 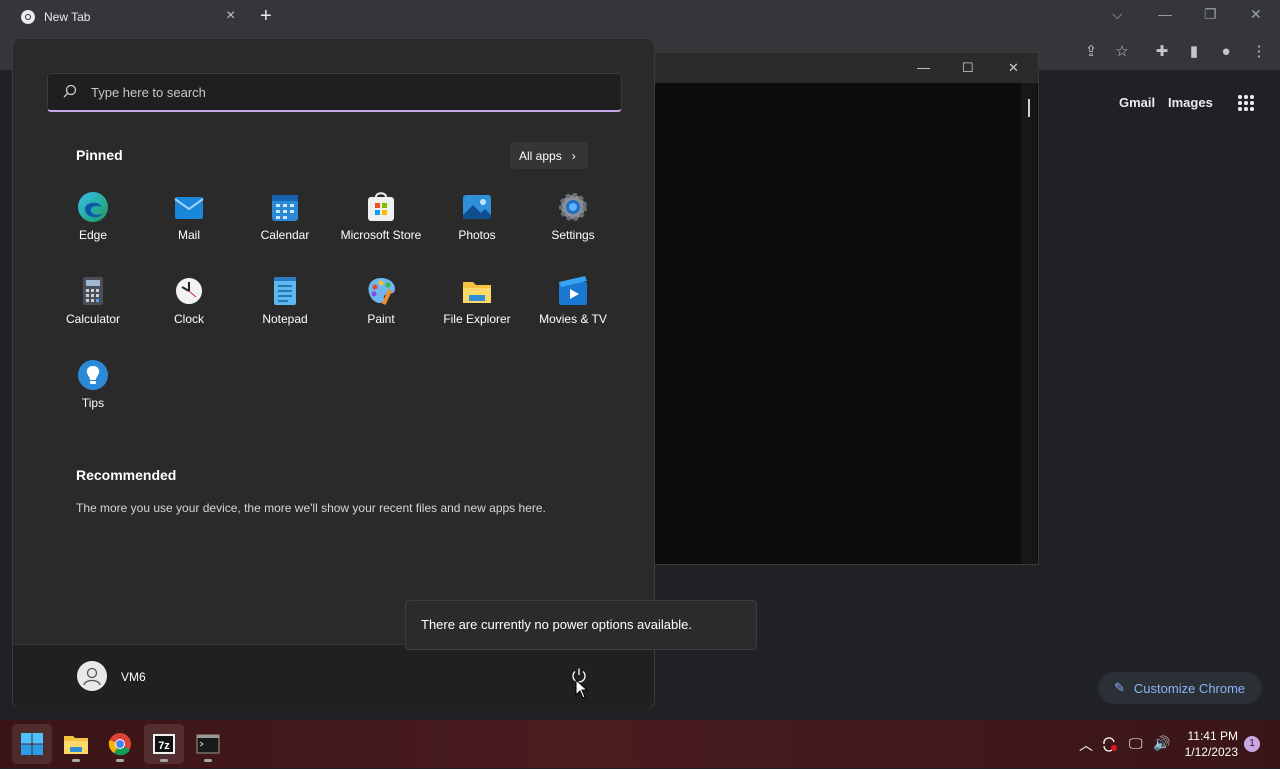 What do you see at coordinates (189, 310) in the screenshot?
I see `pinned-app-clock: Clock` at bounding box center [189, 310].